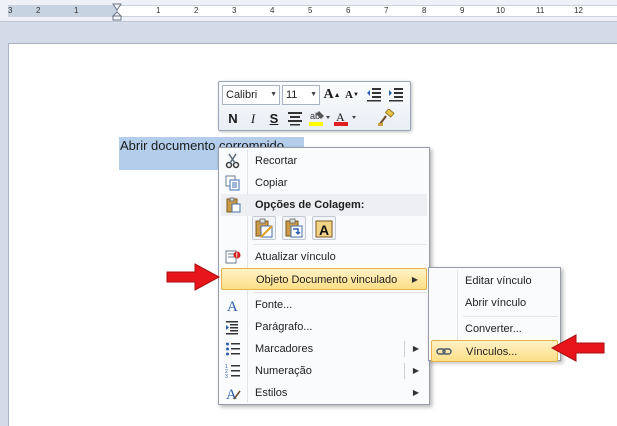  Describe the element at coordinates (271, 183) in the screenshot. I see `menu-item-label: Copiar` at that location.